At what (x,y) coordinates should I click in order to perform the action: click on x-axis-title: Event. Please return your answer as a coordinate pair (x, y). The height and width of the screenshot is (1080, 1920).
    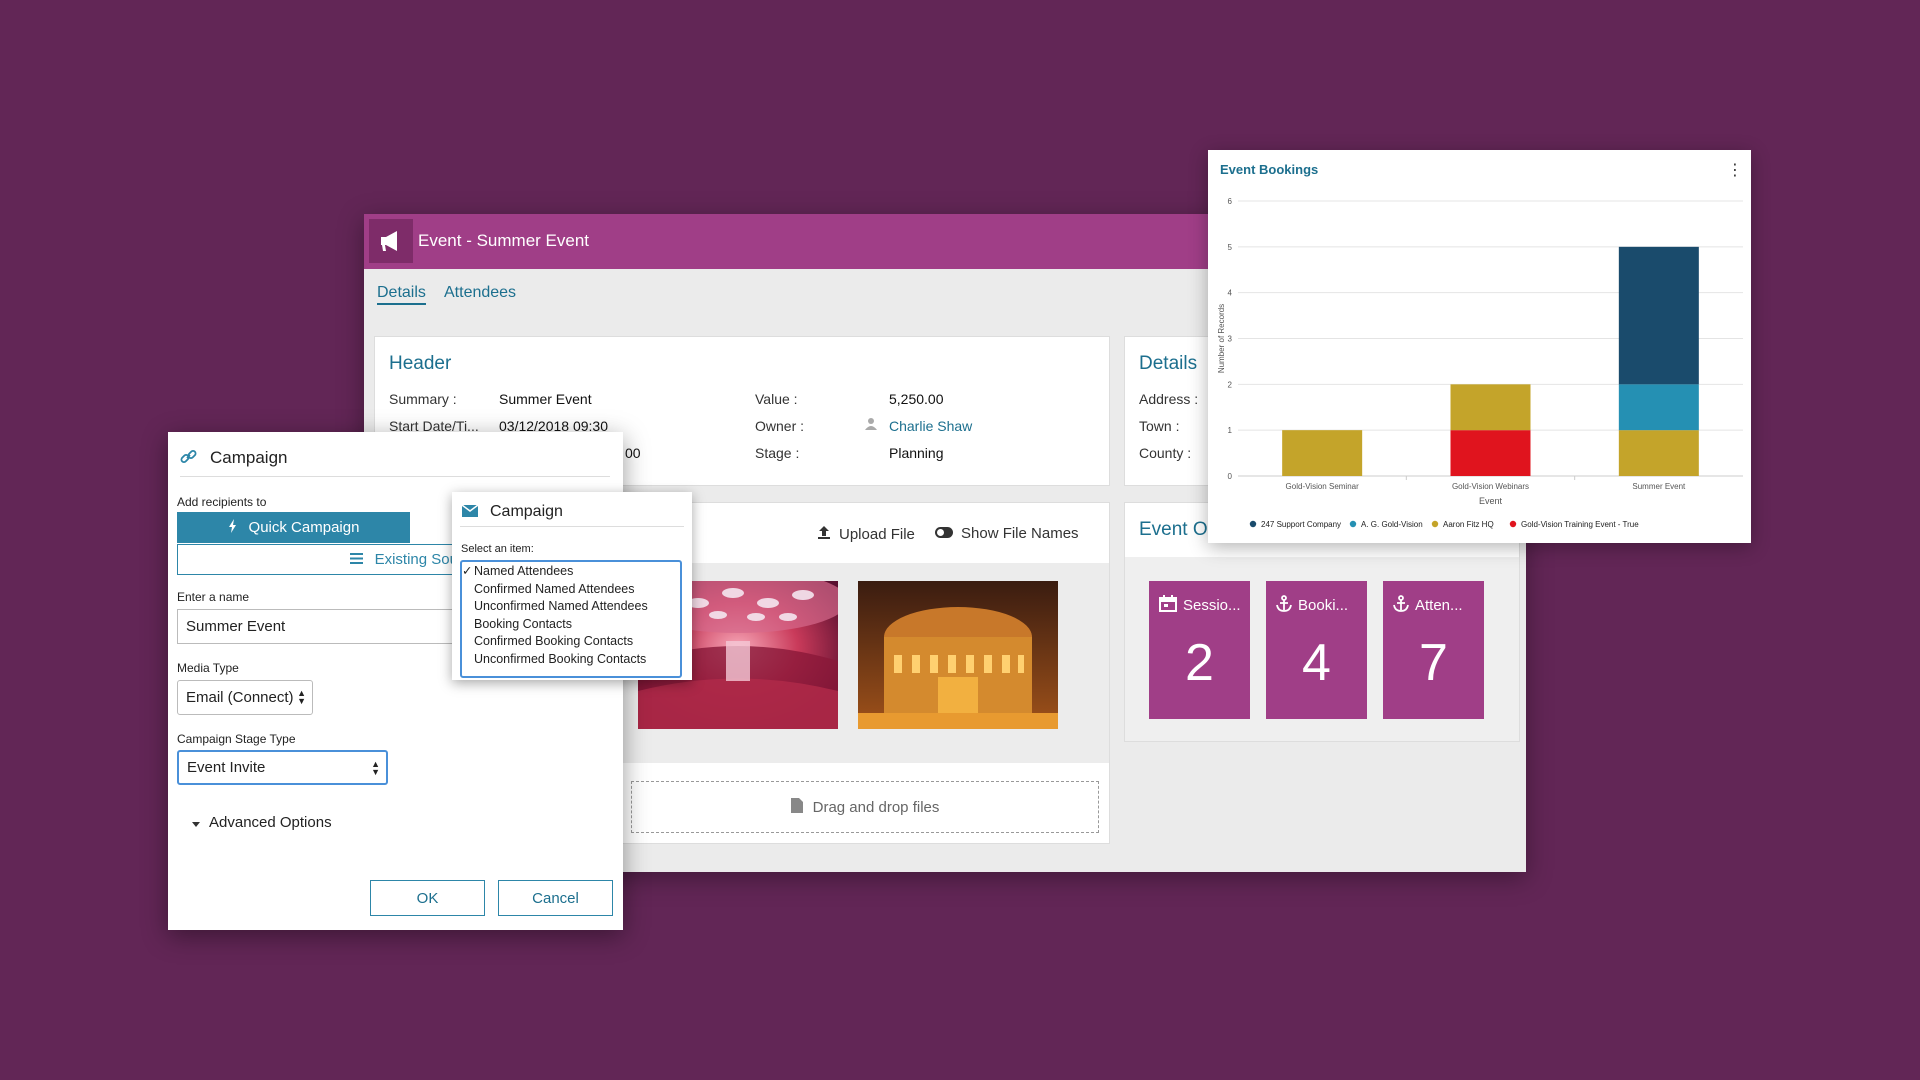
    Looking at the image, I should click on (1491, 501).